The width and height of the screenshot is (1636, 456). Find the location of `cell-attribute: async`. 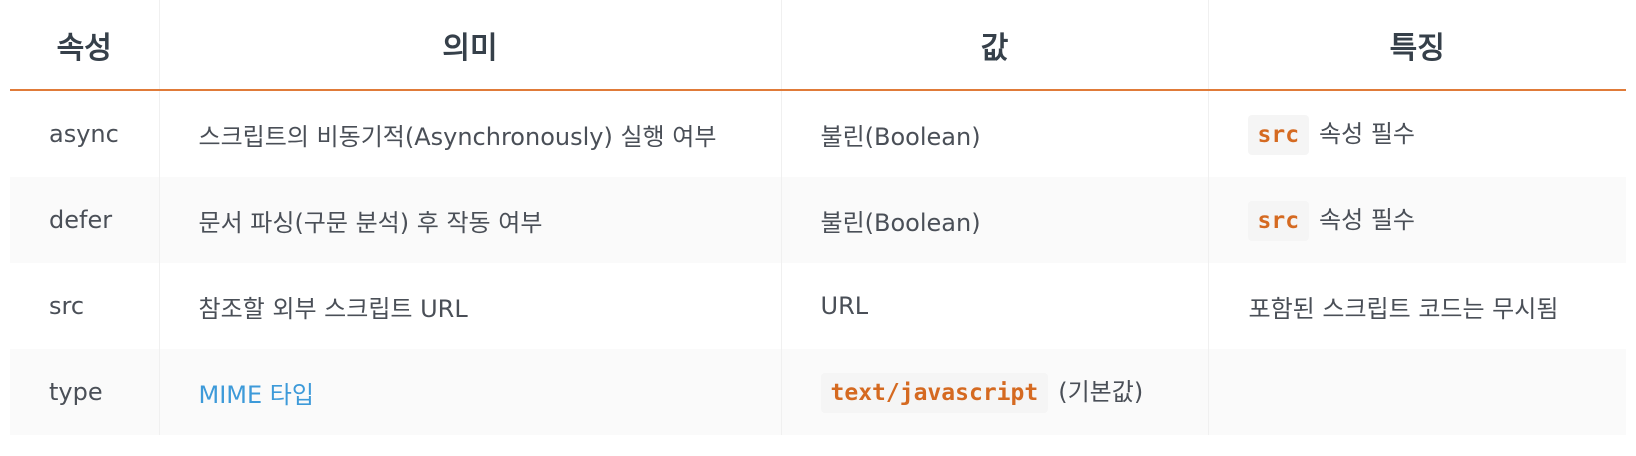

cell-attribute: async is located at coordinates (84, 134).